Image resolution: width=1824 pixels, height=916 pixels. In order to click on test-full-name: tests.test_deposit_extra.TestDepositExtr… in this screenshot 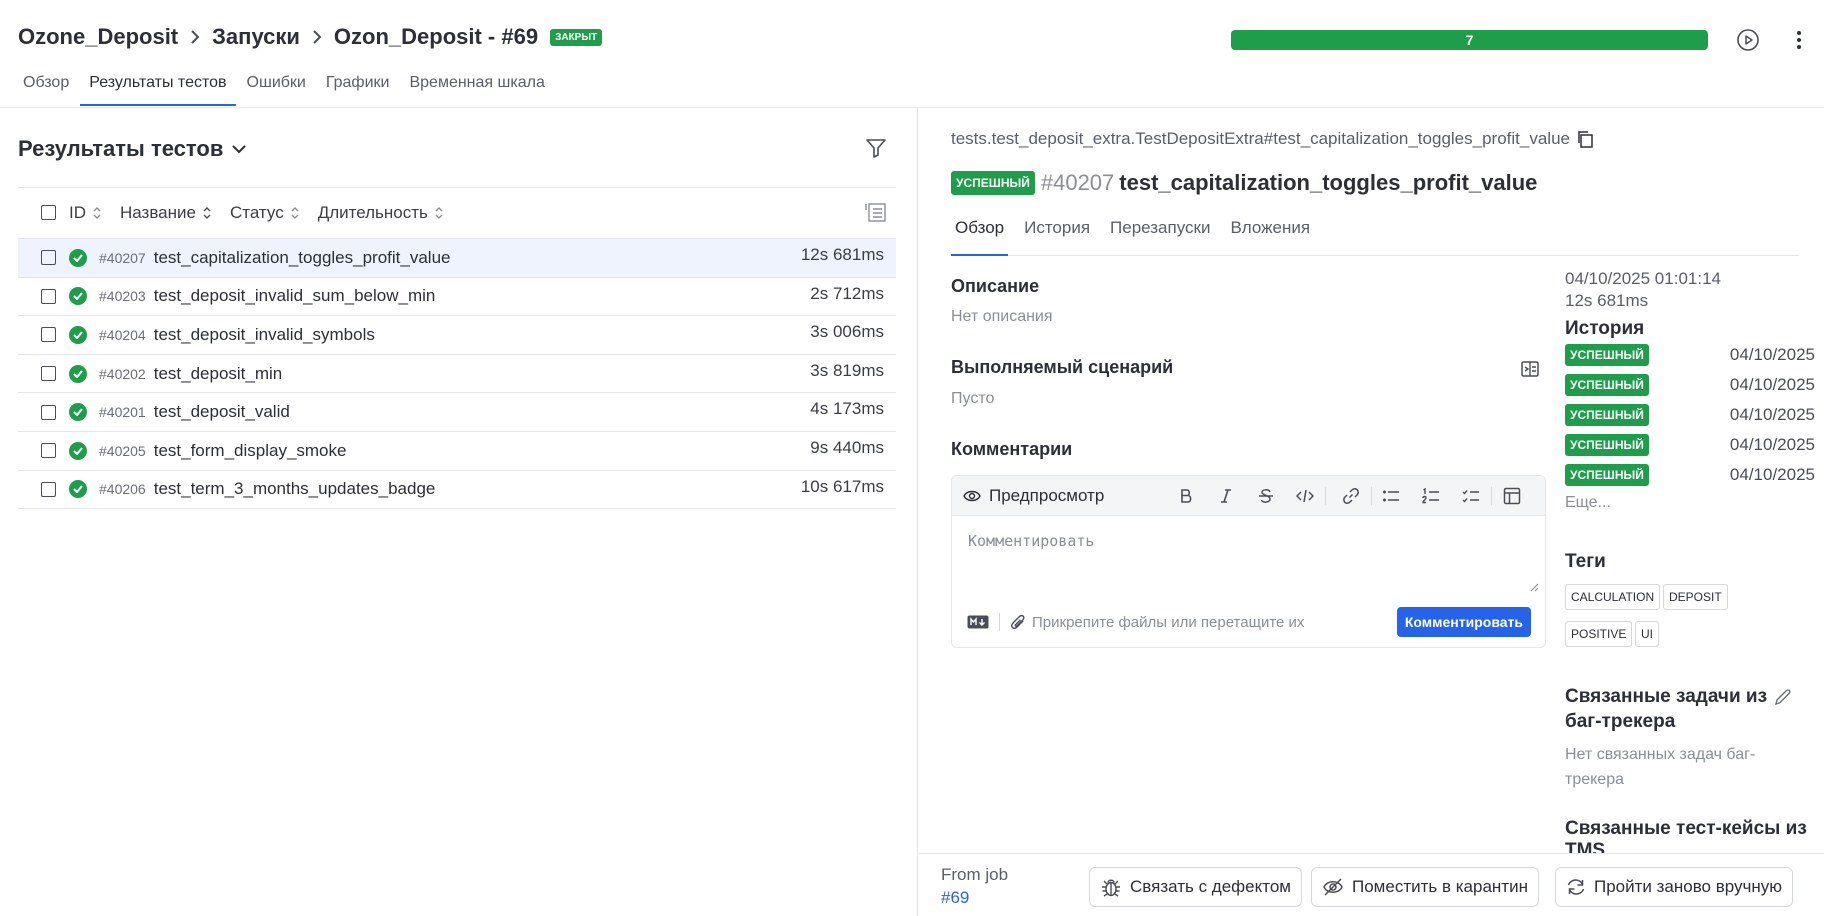, I will do `click(1272, 139)`.